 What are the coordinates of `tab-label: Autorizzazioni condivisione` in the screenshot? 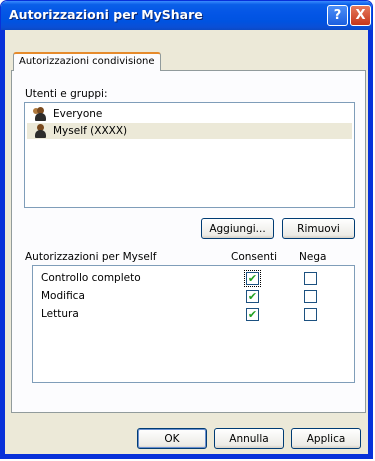 It's located at (87, 61).